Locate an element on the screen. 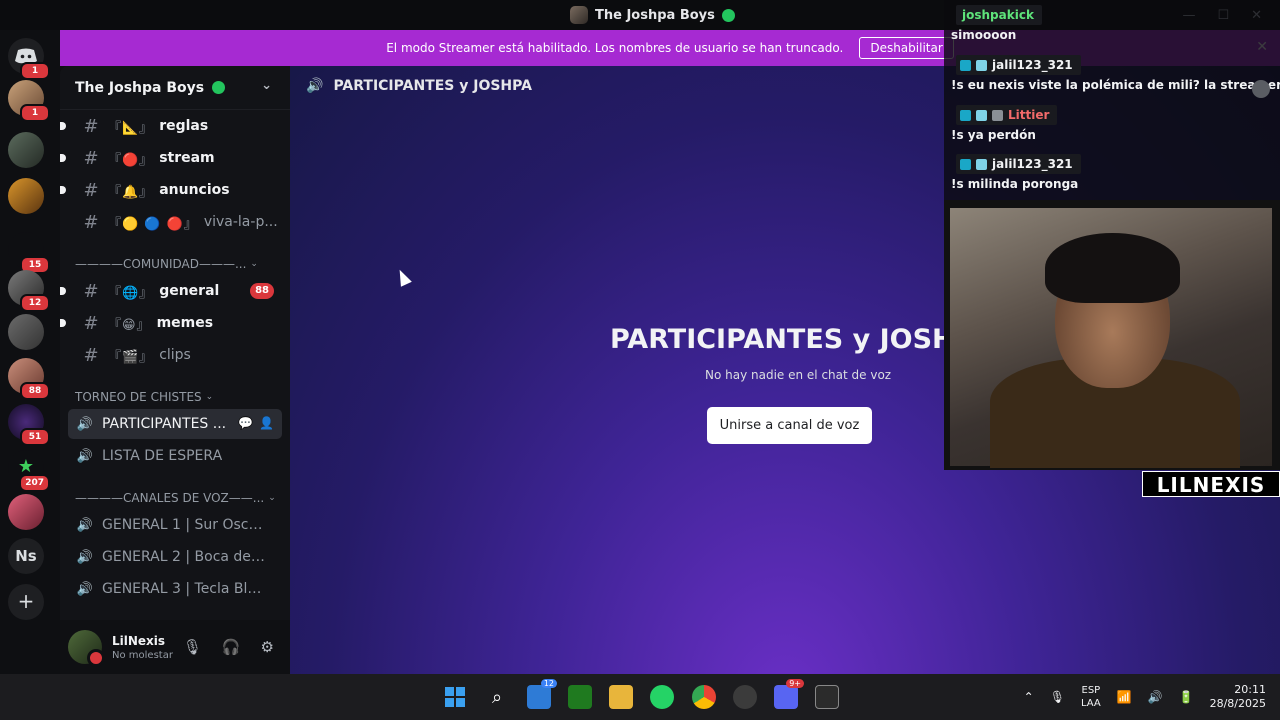 The width and height of the screenshot is (1280, 720). disable-streamer-mode-button: Deshabilitar is located at coordinates (906, 48).